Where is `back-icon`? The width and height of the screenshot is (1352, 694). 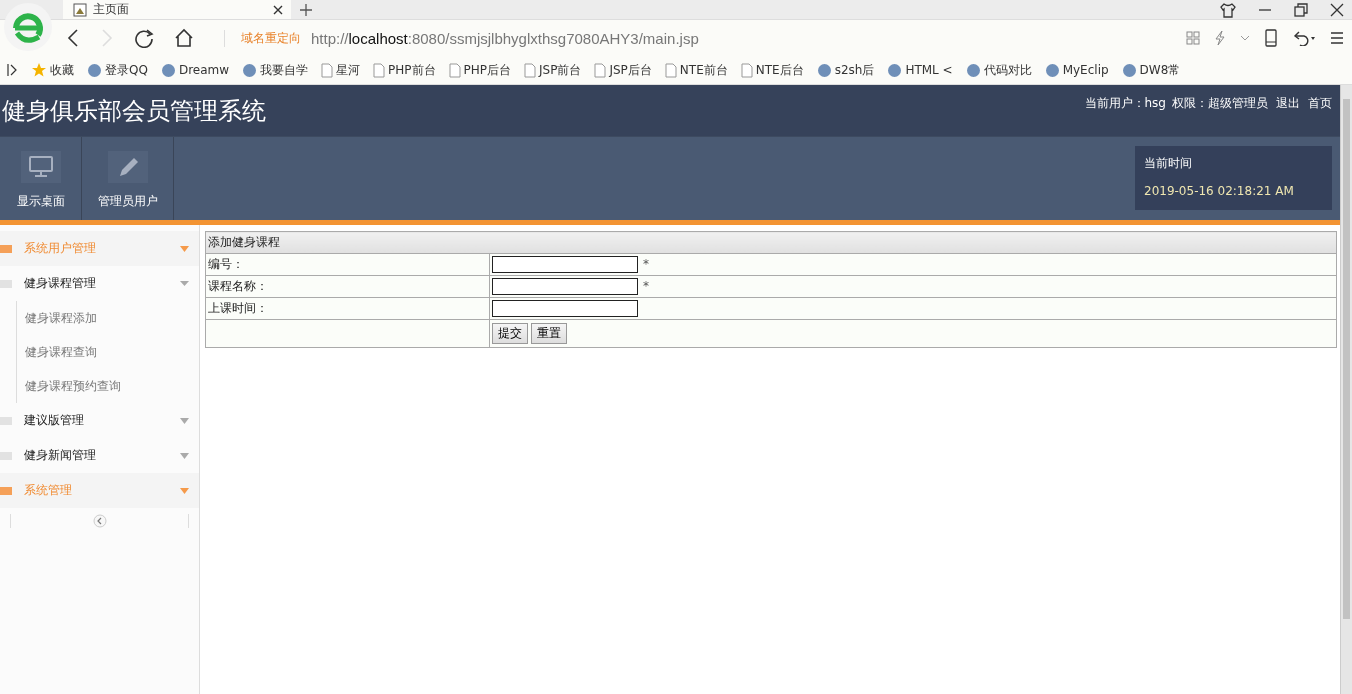 back-icon is located at coordinates (73, 38).